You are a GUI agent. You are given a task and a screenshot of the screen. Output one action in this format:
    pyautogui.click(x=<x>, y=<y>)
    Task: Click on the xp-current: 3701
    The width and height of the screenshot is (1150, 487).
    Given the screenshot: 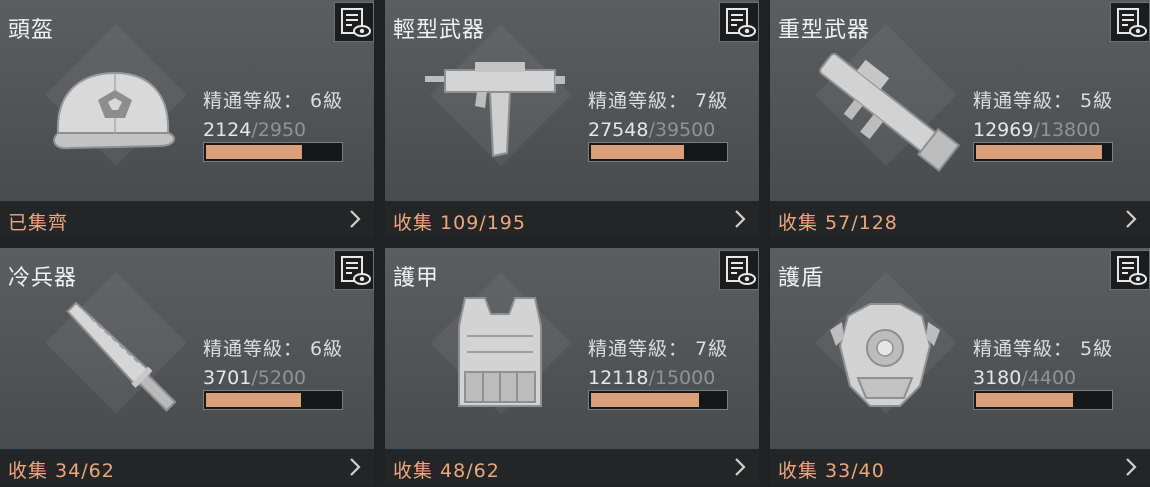 What is the action you would take?
    pyautogui.click(x=227, y=378)
    